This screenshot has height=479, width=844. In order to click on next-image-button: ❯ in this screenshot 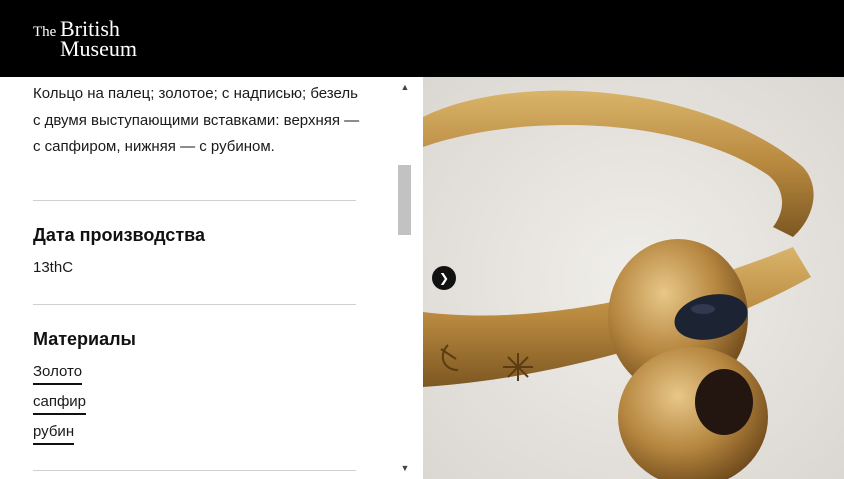, I will do `click(444, 278)`.